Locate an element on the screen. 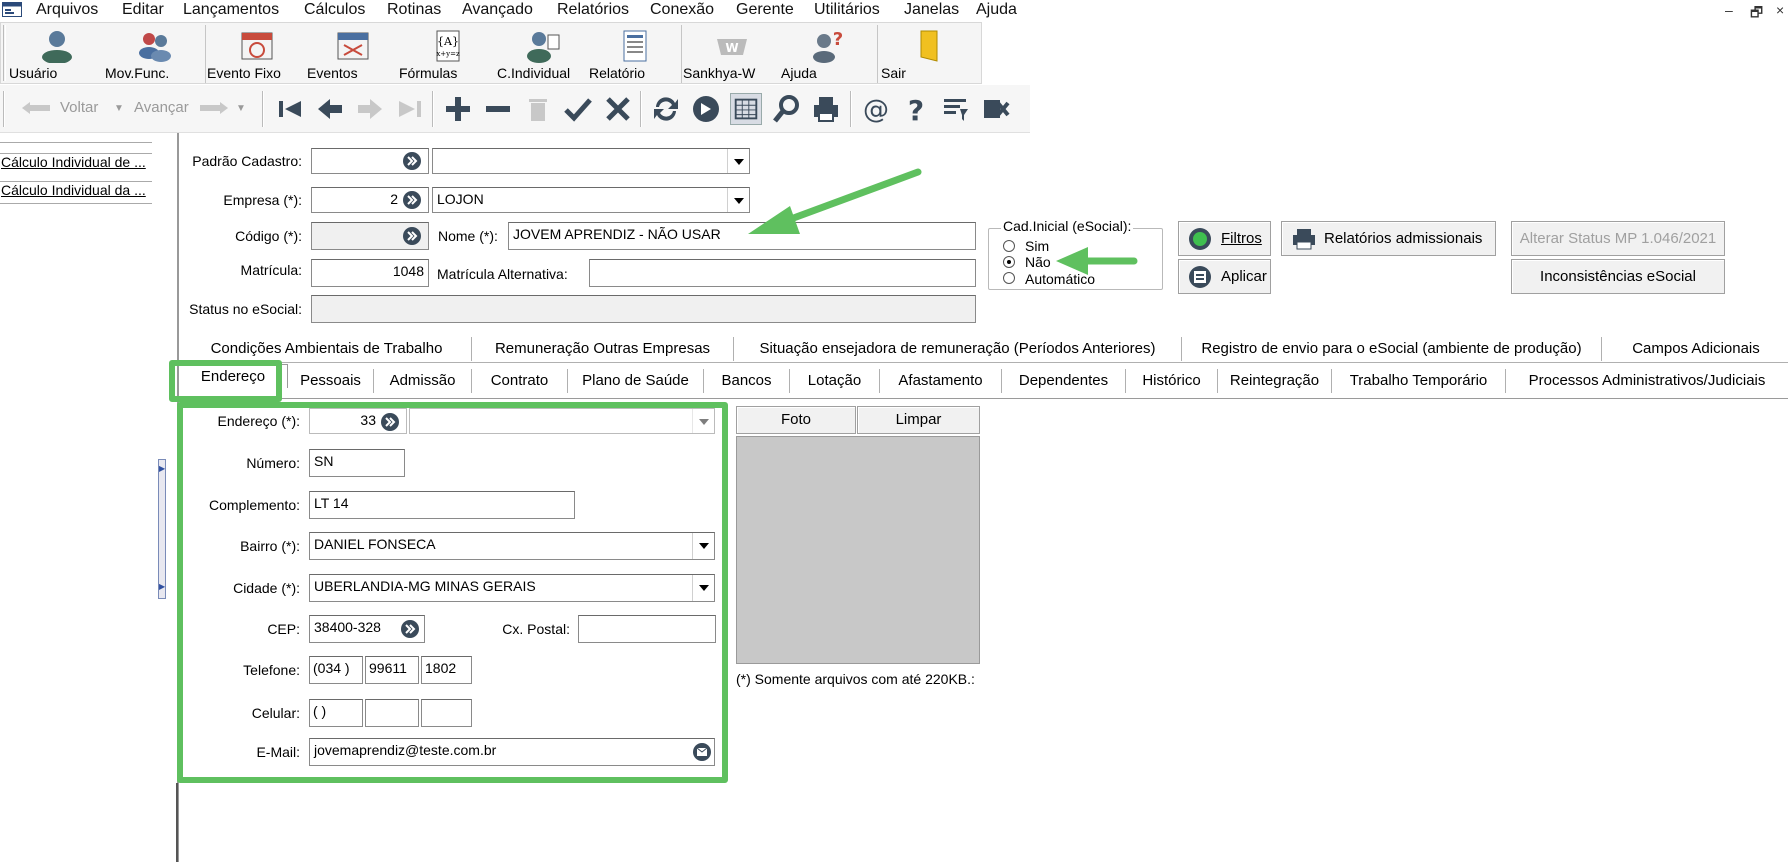 The image size is (1788, 862). empresa-select: LOJON is located at coordinates (591, 200).